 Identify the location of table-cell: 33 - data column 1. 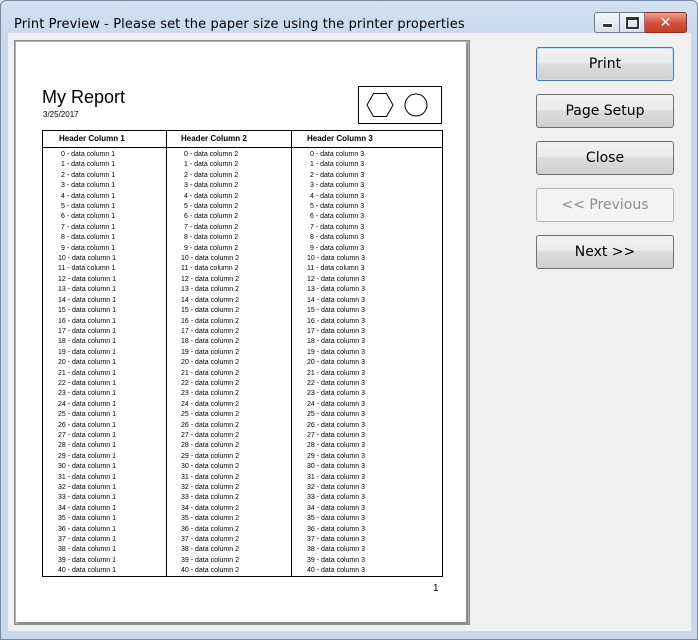
(87, 498).